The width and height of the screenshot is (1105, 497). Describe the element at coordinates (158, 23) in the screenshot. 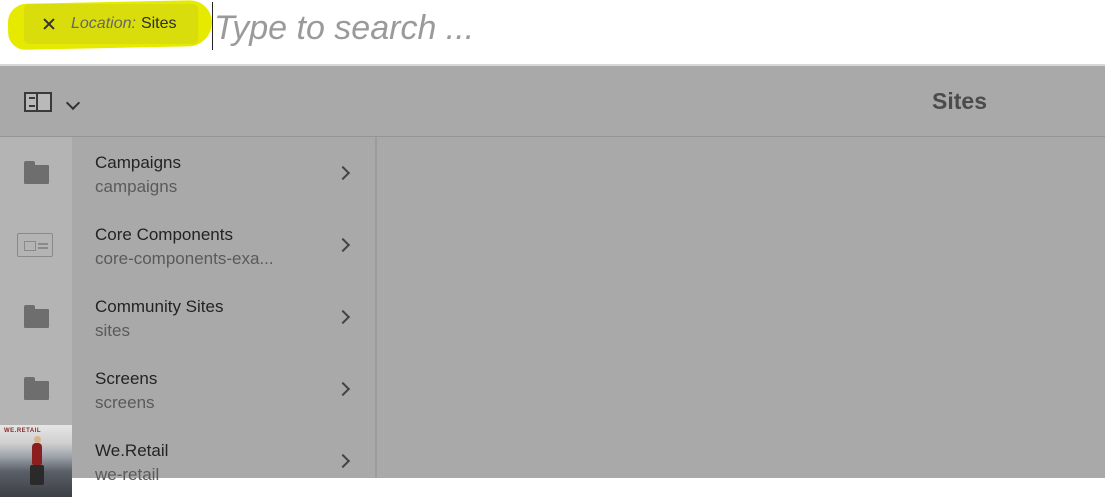

I see `tag-value-label: Sites` at that location.